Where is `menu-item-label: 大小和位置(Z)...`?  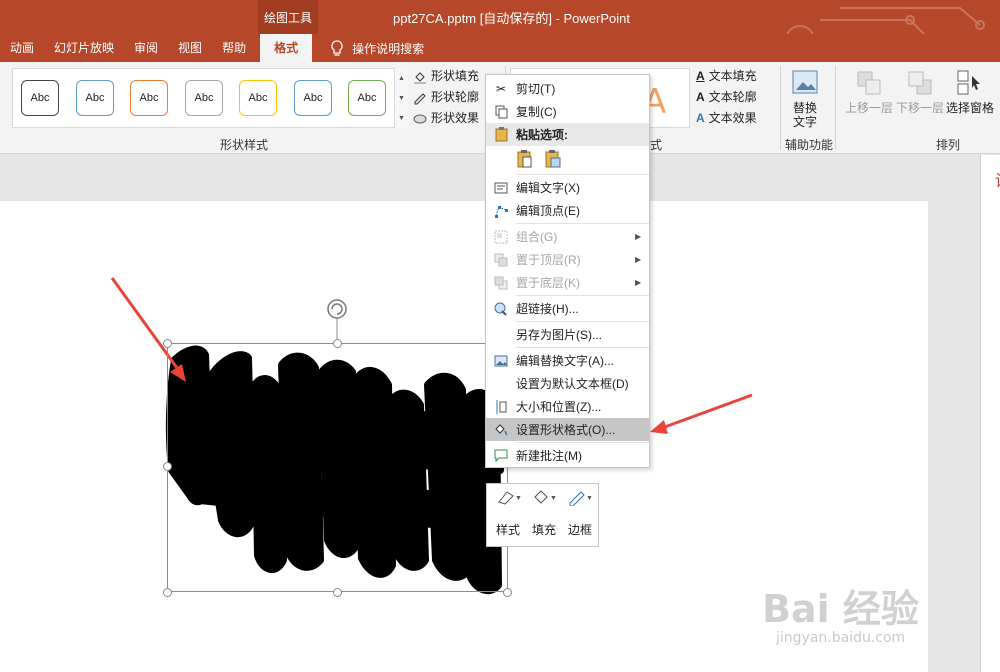 menu-item-label: 大小和位置(Z)... is located at coordinates (559, 407).